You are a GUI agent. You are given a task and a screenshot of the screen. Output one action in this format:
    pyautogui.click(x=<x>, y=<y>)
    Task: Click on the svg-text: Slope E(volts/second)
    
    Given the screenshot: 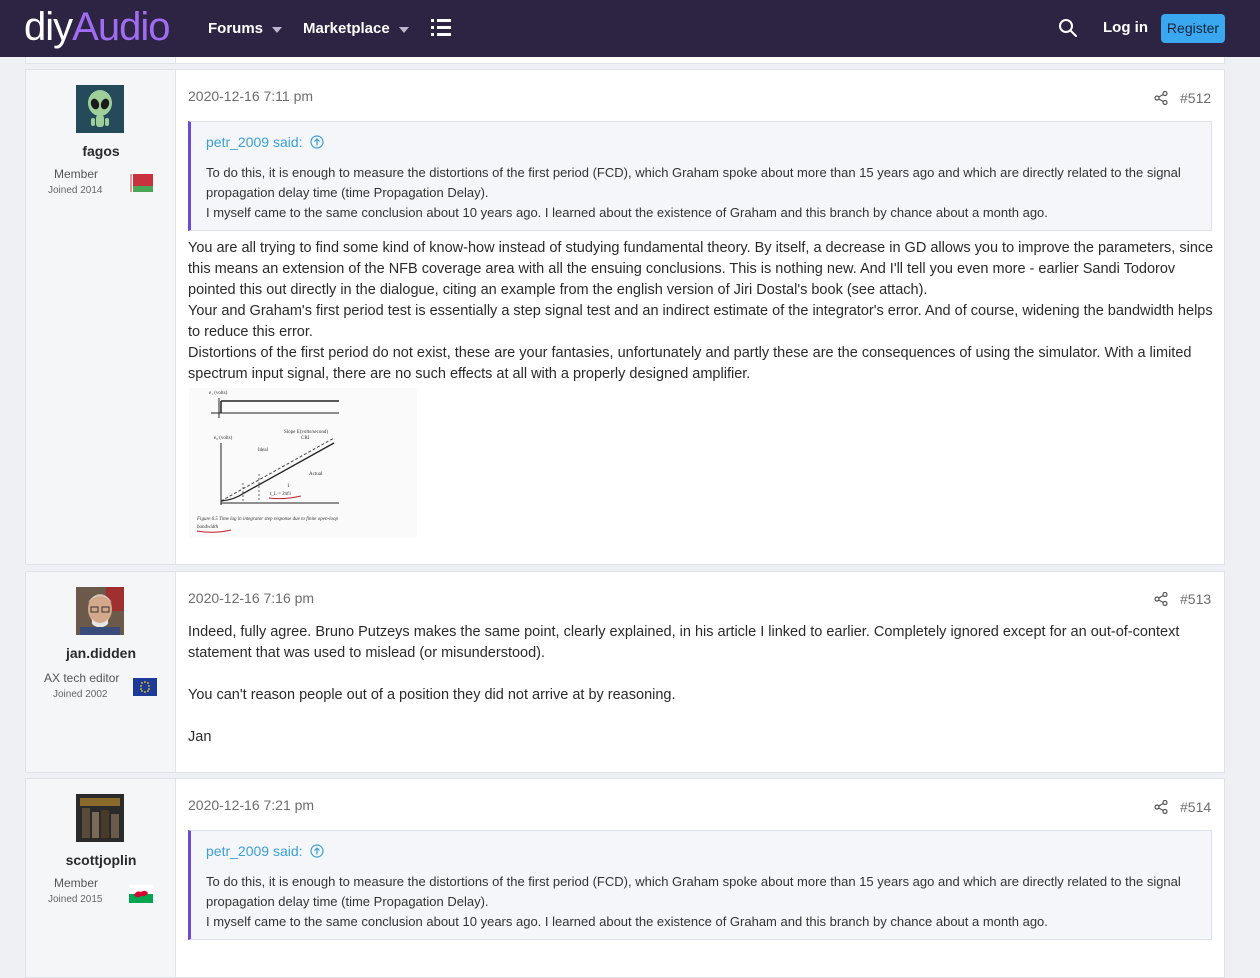 What is the action you would take?
    pyautogui.click(x=306, y=432)
    